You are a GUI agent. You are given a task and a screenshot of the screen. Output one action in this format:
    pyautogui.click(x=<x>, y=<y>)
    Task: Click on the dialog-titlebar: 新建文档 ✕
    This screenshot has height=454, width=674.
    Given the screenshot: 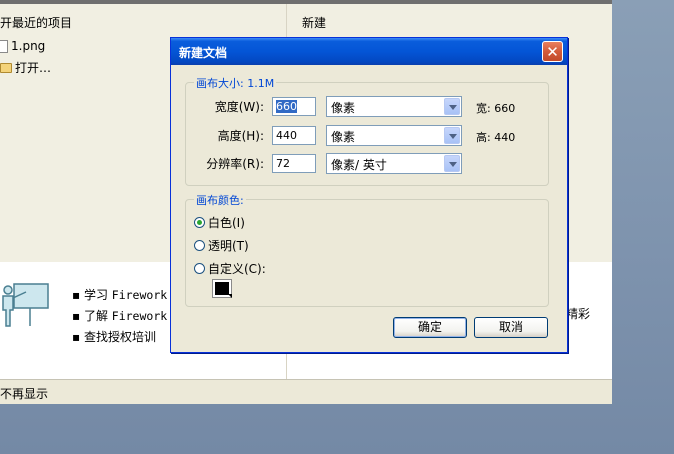 What is the action you would take?
    pyautogui.click(x=369, y=51)
    